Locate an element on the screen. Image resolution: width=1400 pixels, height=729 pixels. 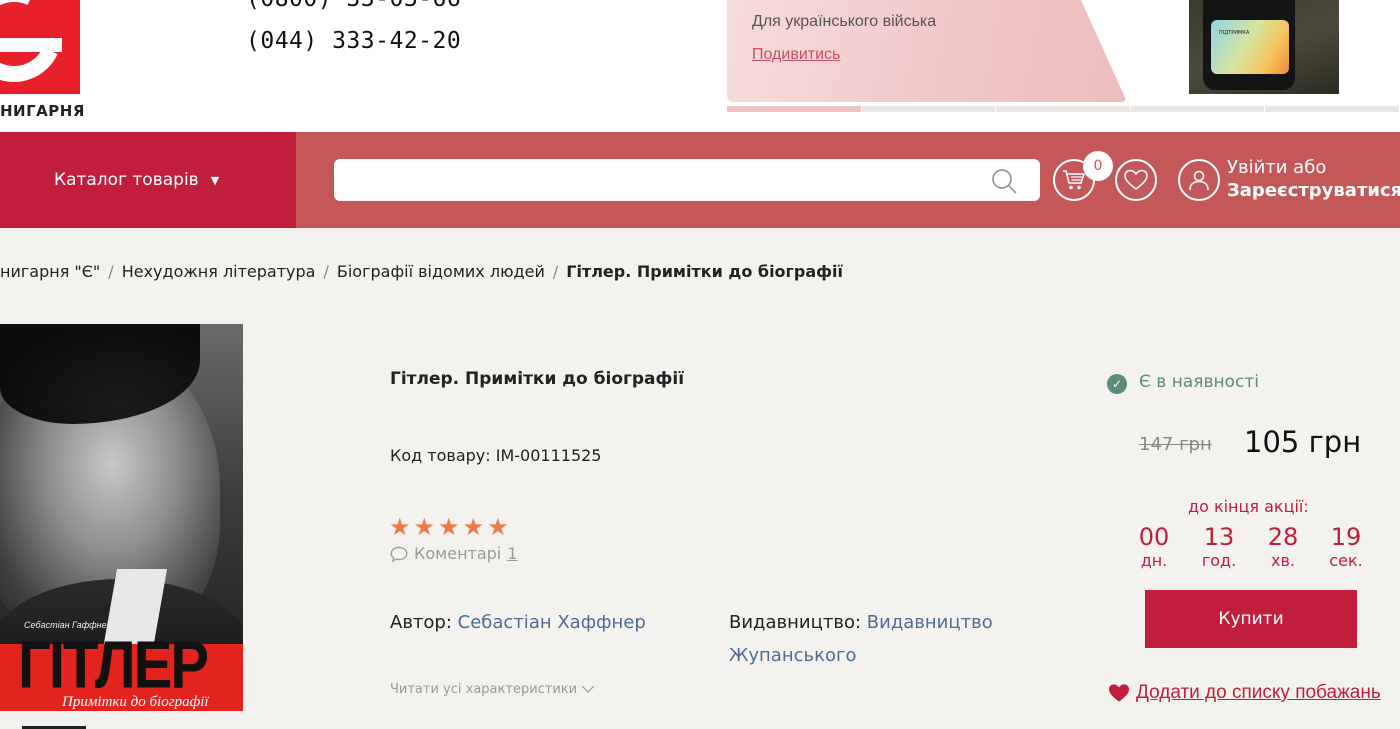
promo-link: Подивитись is located at coordinates (796, 55).